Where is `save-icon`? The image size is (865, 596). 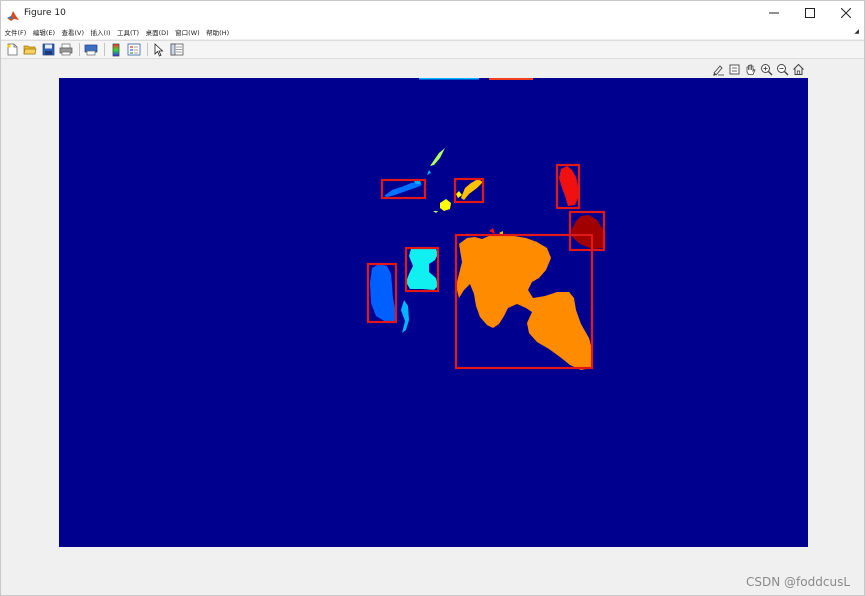 save-icon is located at coordinates (48, 49).